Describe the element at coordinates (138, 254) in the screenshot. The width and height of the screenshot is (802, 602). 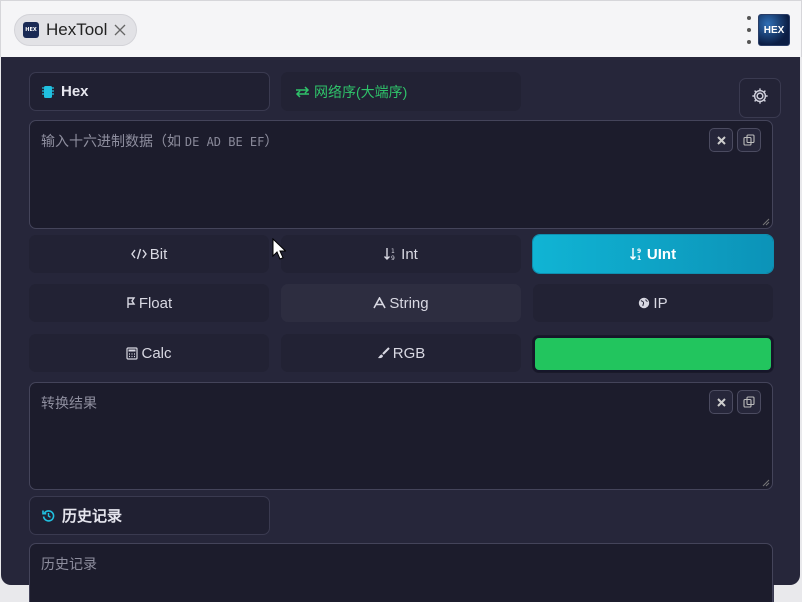
I see `code-icon` at that location.